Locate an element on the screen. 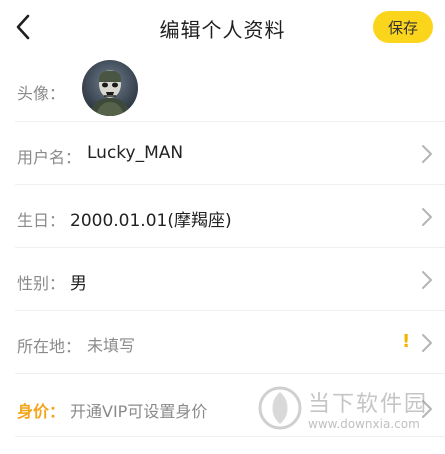 Image resolution: width=445 pixels, height=454 pixels. location-value: 未填写 is located at coordinates (111, 345).